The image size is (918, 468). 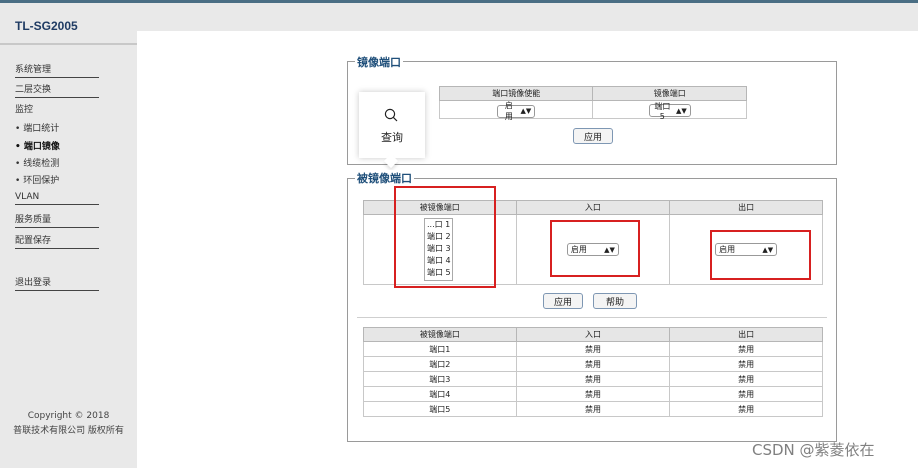 I want to click on brand-title: TL-SG2005, so click(x=46, y=26).